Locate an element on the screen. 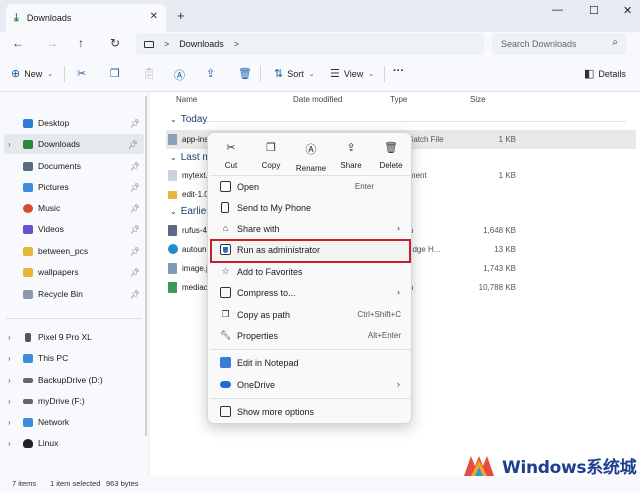 The image size is (640, 492). maximize-button: ☐ is located at coordinates (594, 10).